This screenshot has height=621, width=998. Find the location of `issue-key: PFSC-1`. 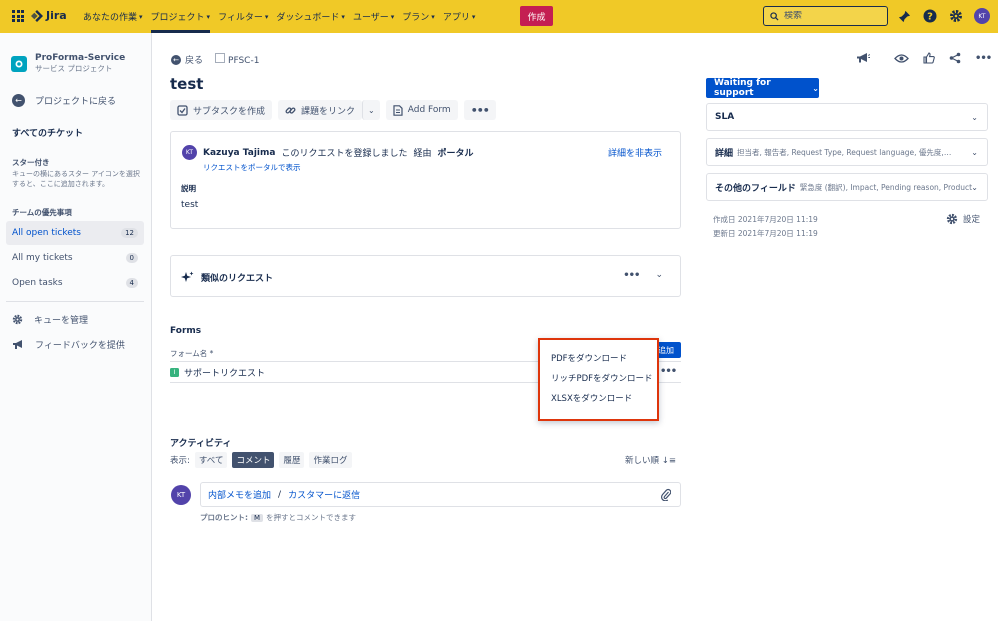

issue-key: PFSC-1 is located at coordinates (244, 61).